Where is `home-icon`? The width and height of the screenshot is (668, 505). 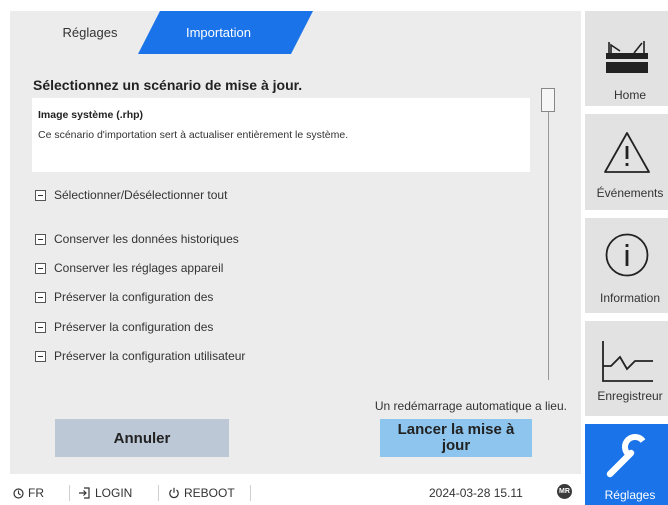 home-icon is located at coordinates (627, 57).